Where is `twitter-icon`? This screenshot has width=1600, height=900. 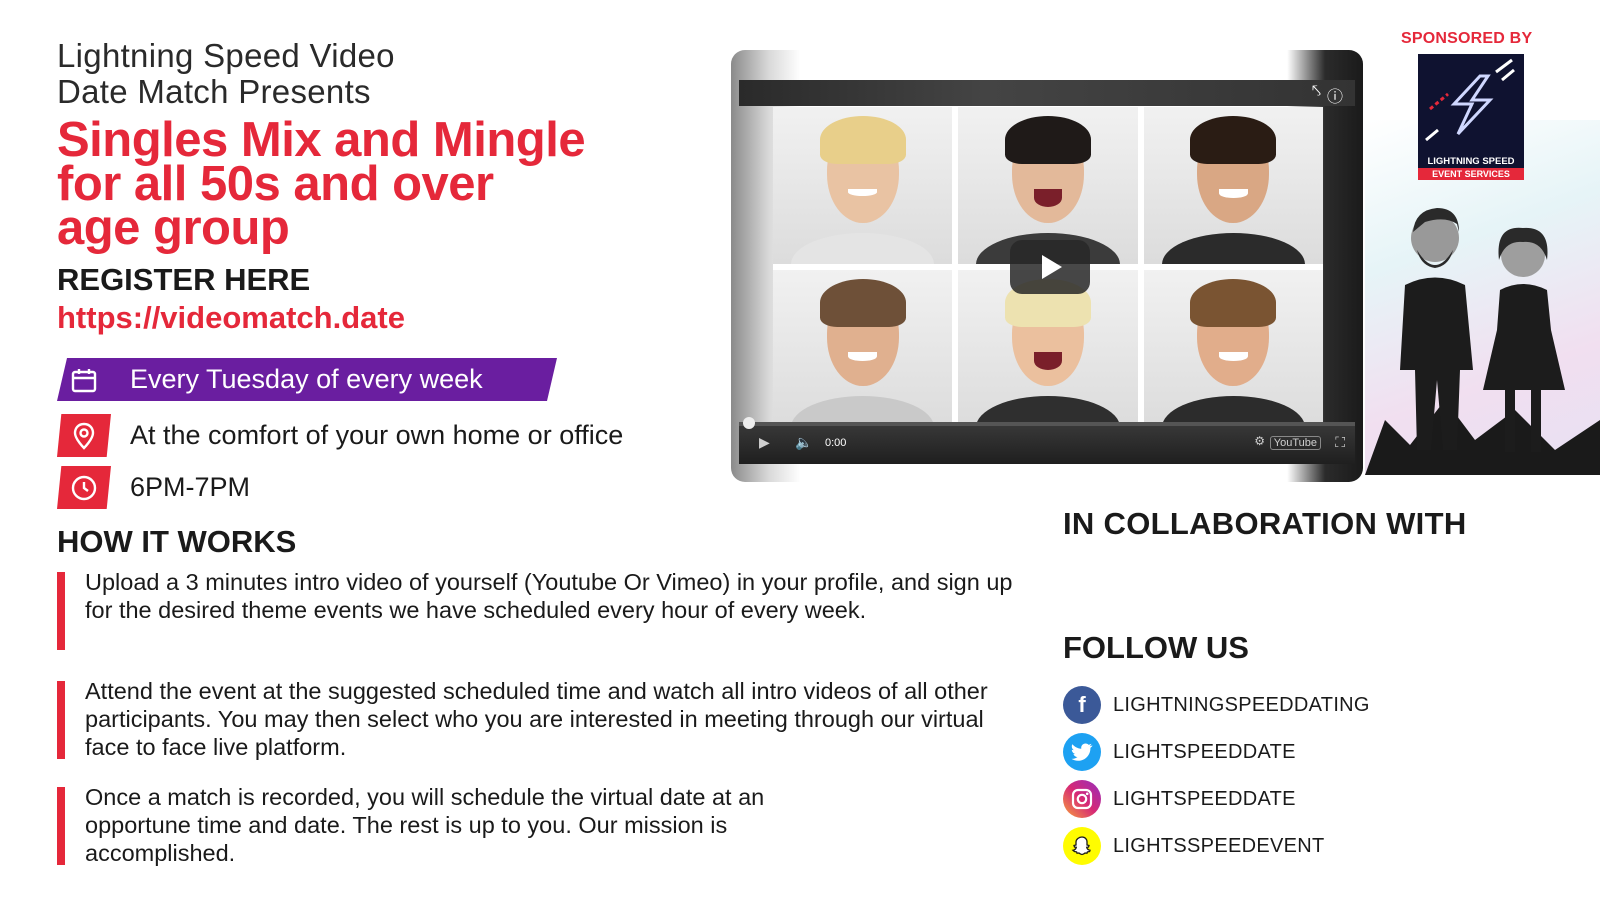
twitter-icon is located at coordinates (1082, 752).